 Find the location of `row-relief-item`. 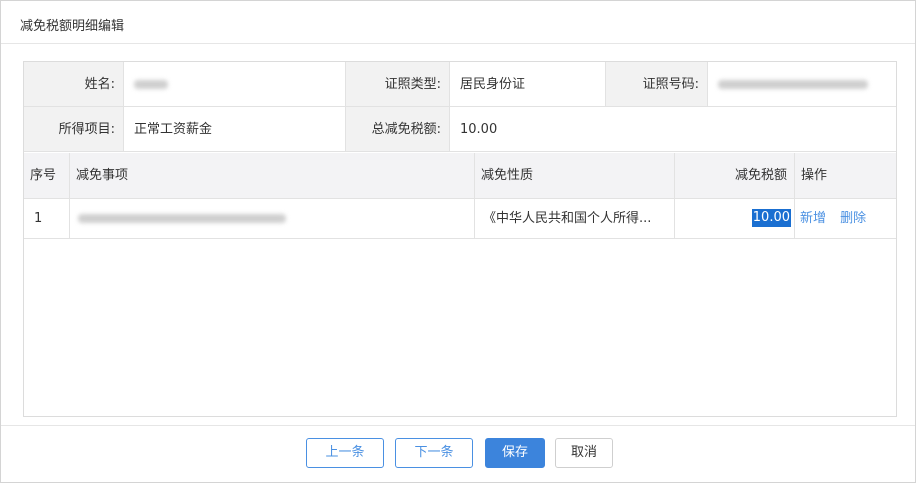

row-relief-item is located at coordinates (272, 218).